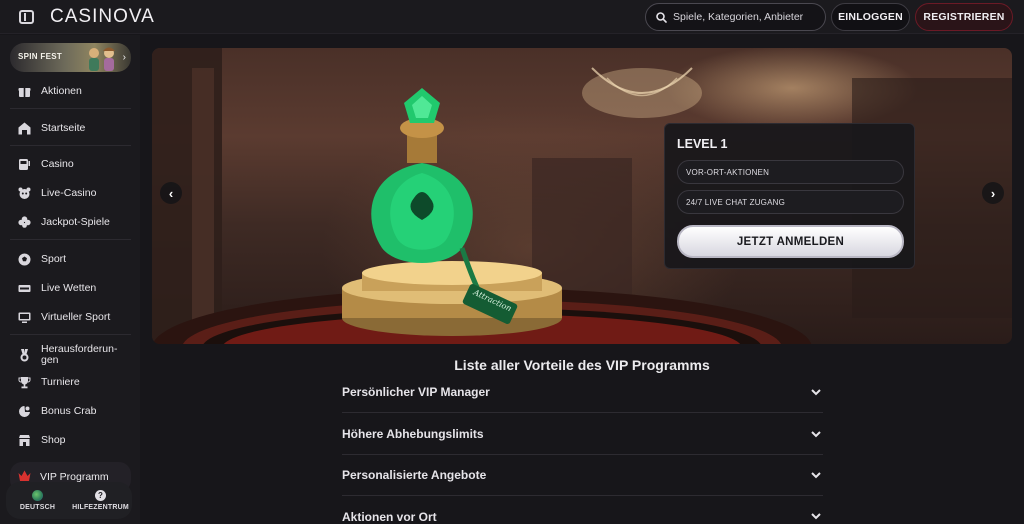  I want to click on sidebar-item-label: Bonus Crab, so click(69, 410).